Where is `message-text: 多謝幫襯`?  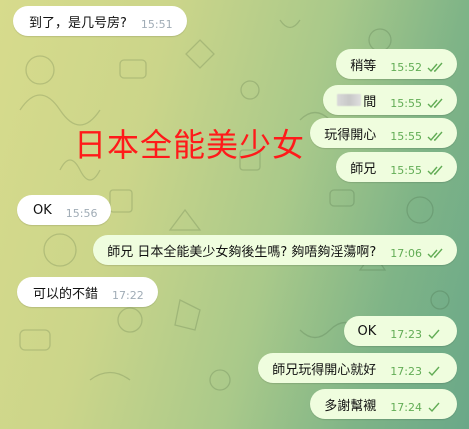 message-text: 多謝幫襯 is located at coordinates (350, 406).